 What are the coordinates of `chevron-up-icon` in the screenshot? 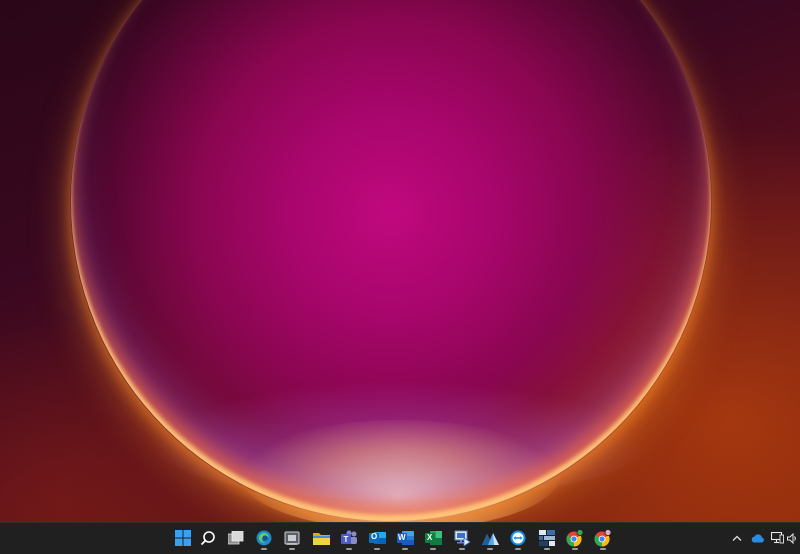 It's located at (737, 538).